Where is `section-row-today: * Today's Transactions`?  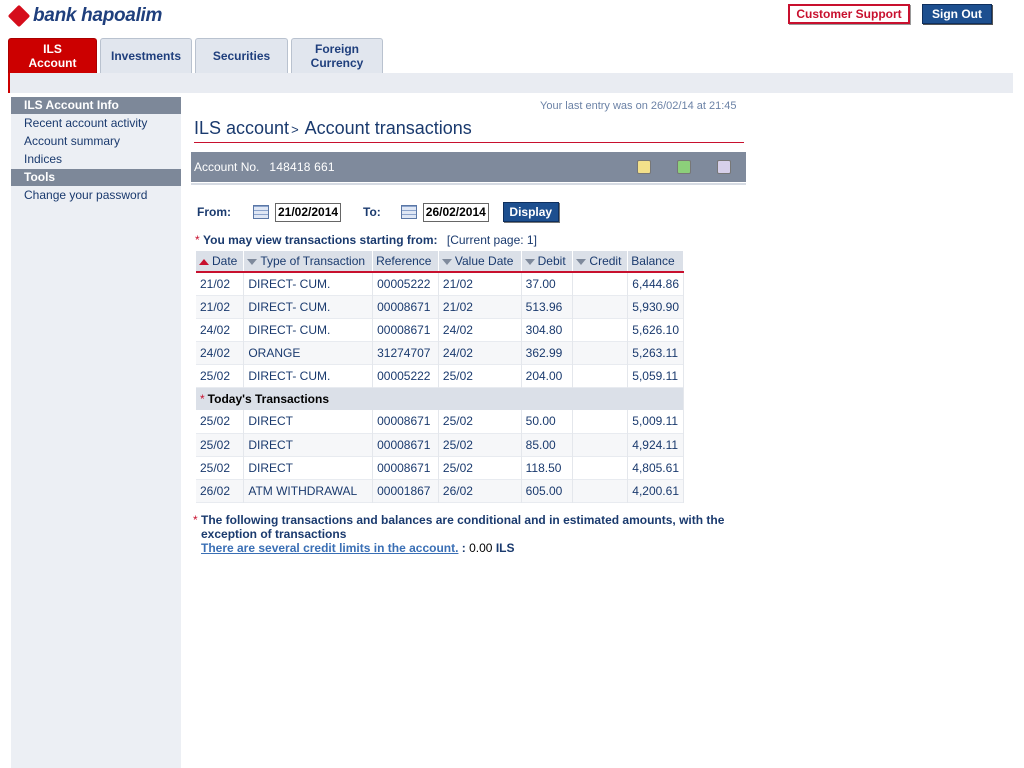
section-row-today: * Today's Transactions is located at coordinates (440, 398).